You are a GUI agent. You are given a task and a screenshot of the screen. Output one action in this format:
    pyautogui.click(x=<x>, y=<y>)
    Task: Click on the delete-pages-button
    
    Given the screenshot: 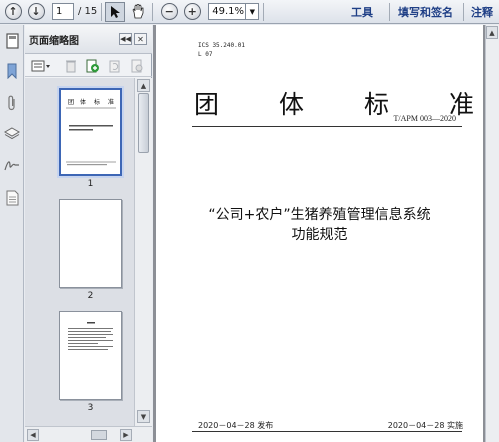 What is the action you would take?
    pyautogui.click(x=70, y=65)
    